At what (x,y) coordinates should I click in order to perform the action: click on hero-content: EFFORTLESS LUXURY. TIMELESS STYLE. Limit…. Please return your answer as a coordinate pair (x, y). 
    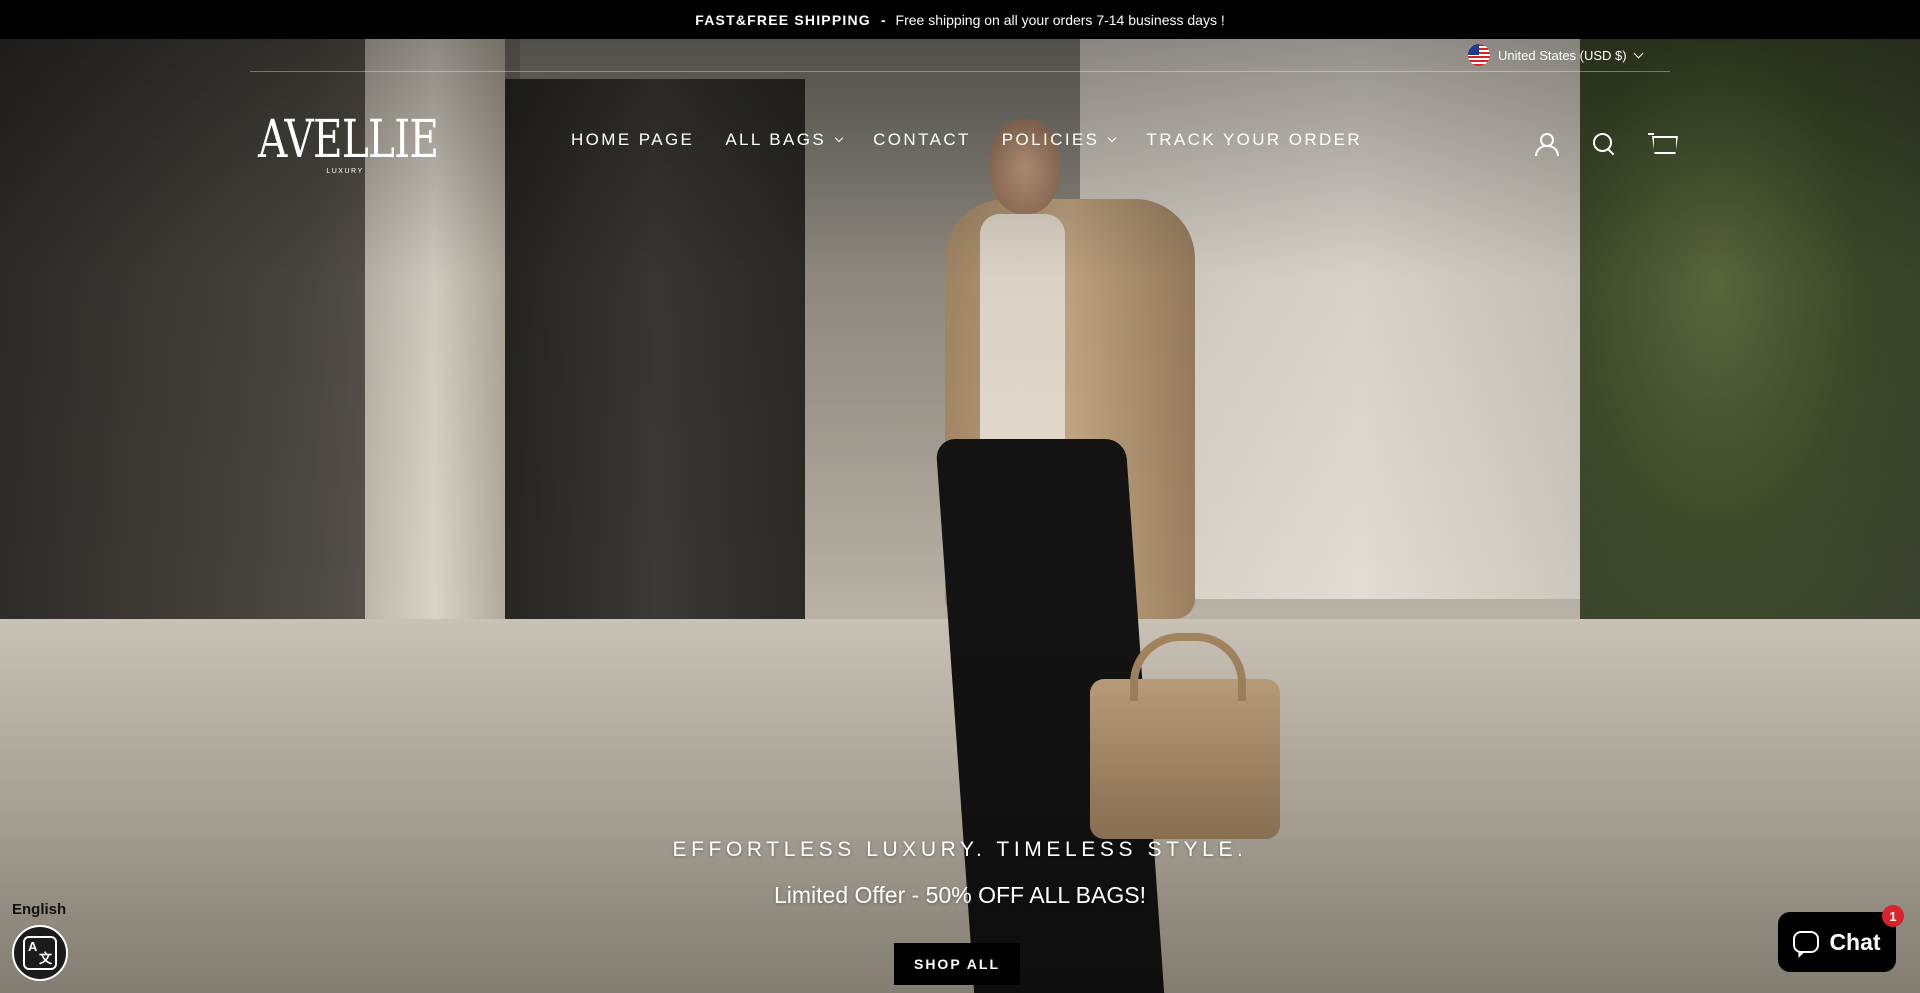
    Looking at the image, I should click on (960, 873).